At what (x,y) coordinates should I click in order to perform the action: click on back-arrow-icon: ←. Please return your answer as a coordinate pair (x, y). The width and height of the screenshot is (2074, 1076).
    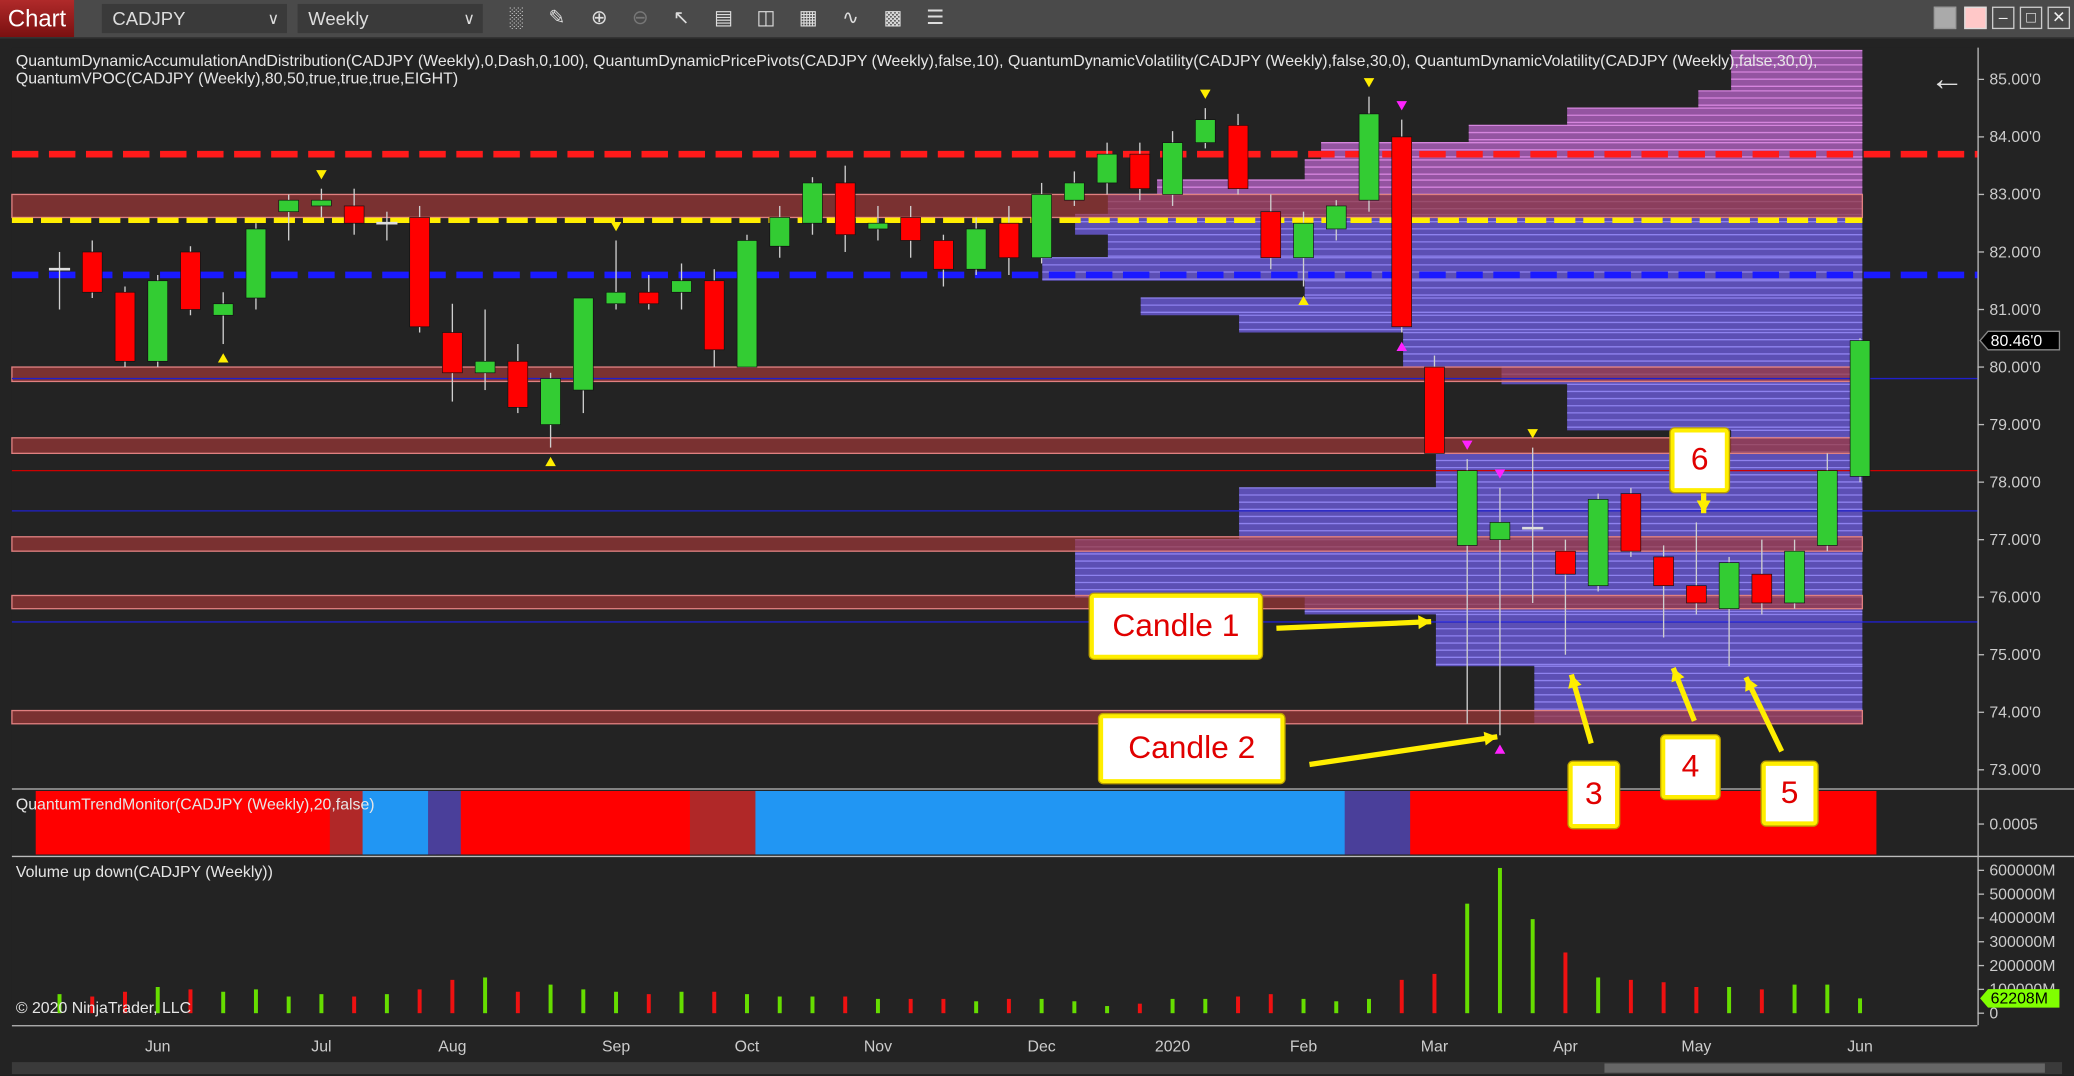
    Looking at the image, I should click on (1947, 78).